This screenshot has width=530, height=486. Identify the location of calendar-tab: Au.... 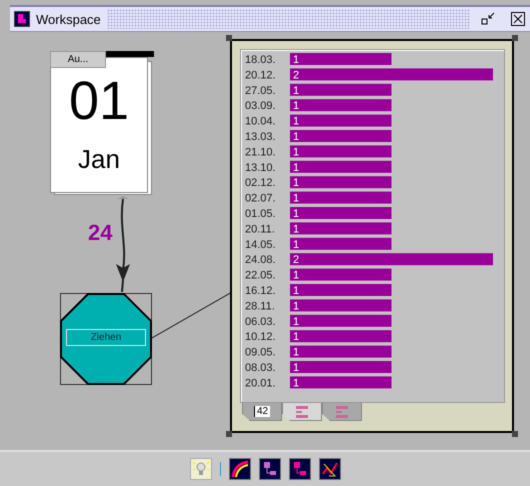
(78, 59).